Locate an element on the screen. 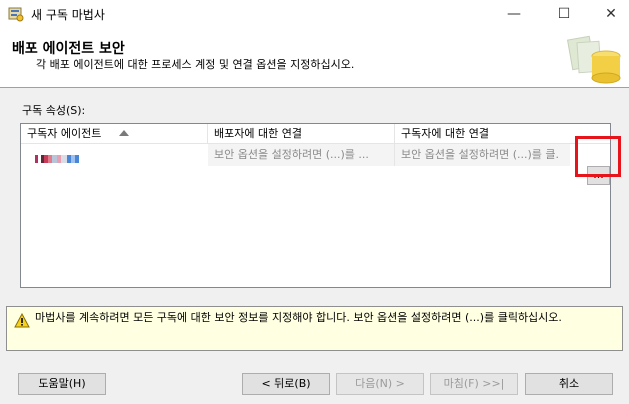  close-button: ✕ is located at coordinates (608, 14).